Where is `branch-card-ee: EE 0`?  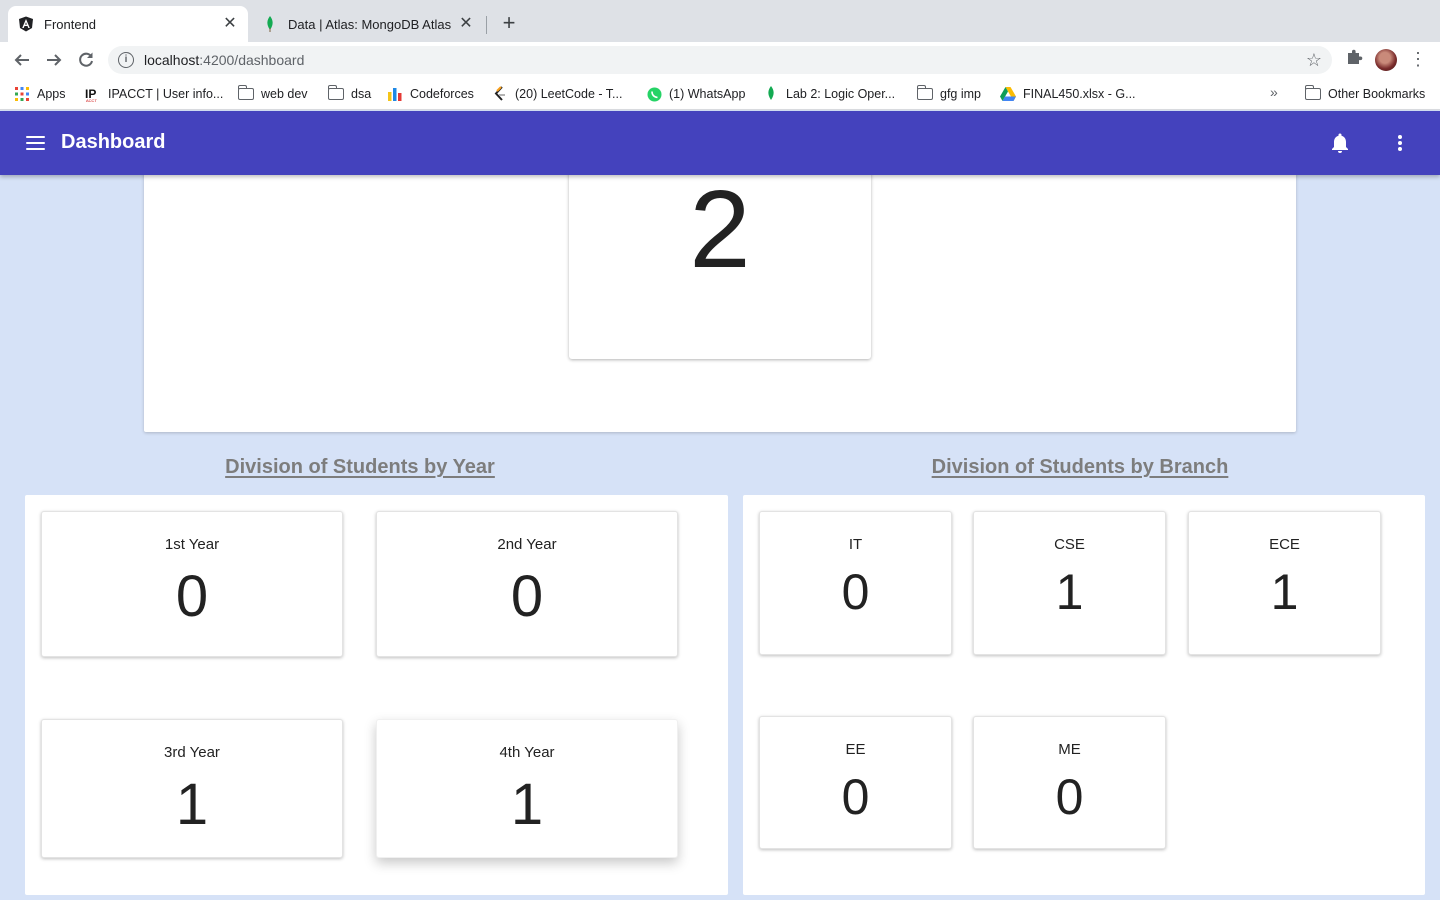 branch-card-ee: EE 0 is located at coordinates (855, 782).